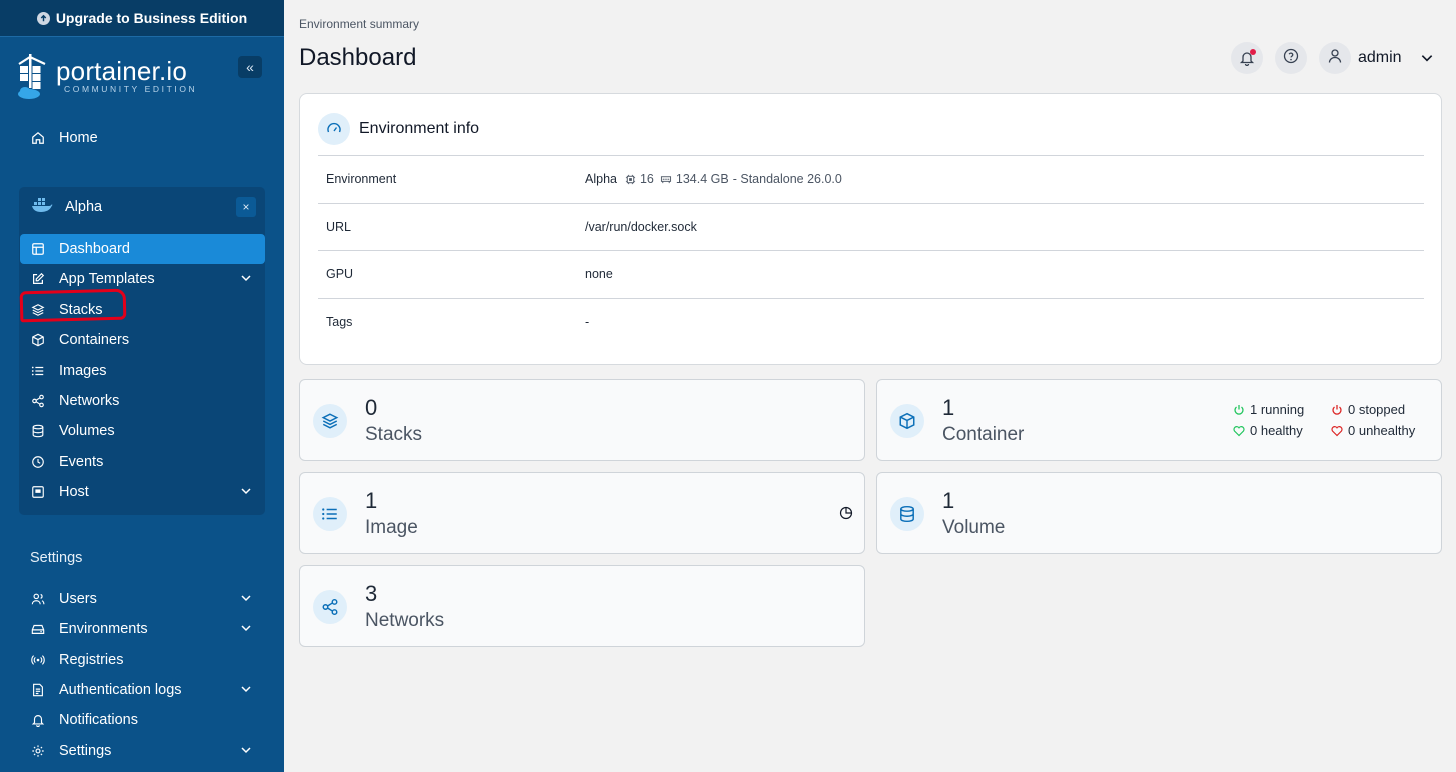 The width and height of the screenshot is (1456, 772). Describe the element at coordinates (145, 660) in the screenshot. I see `sidebar-item-registries: Registries` at that location.